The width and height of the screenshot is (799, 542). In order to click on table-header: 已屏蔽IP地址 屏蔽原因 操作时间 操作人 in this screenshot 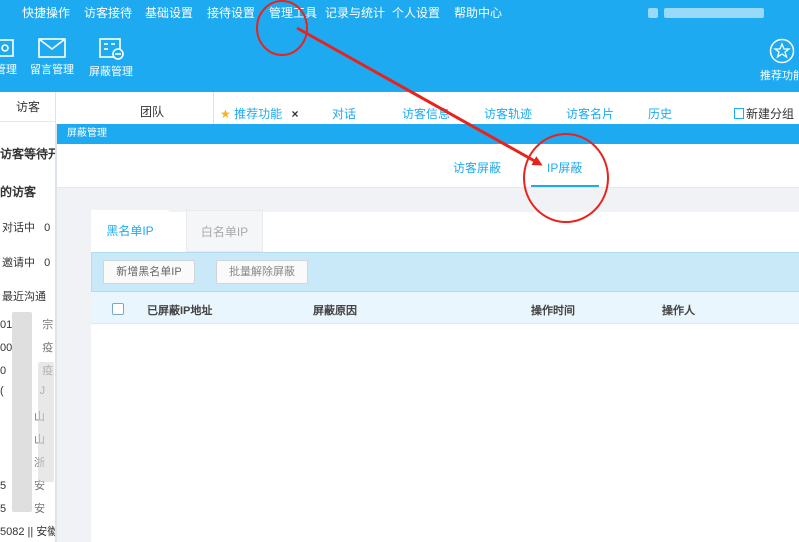, I will do `click(445, 308)`.